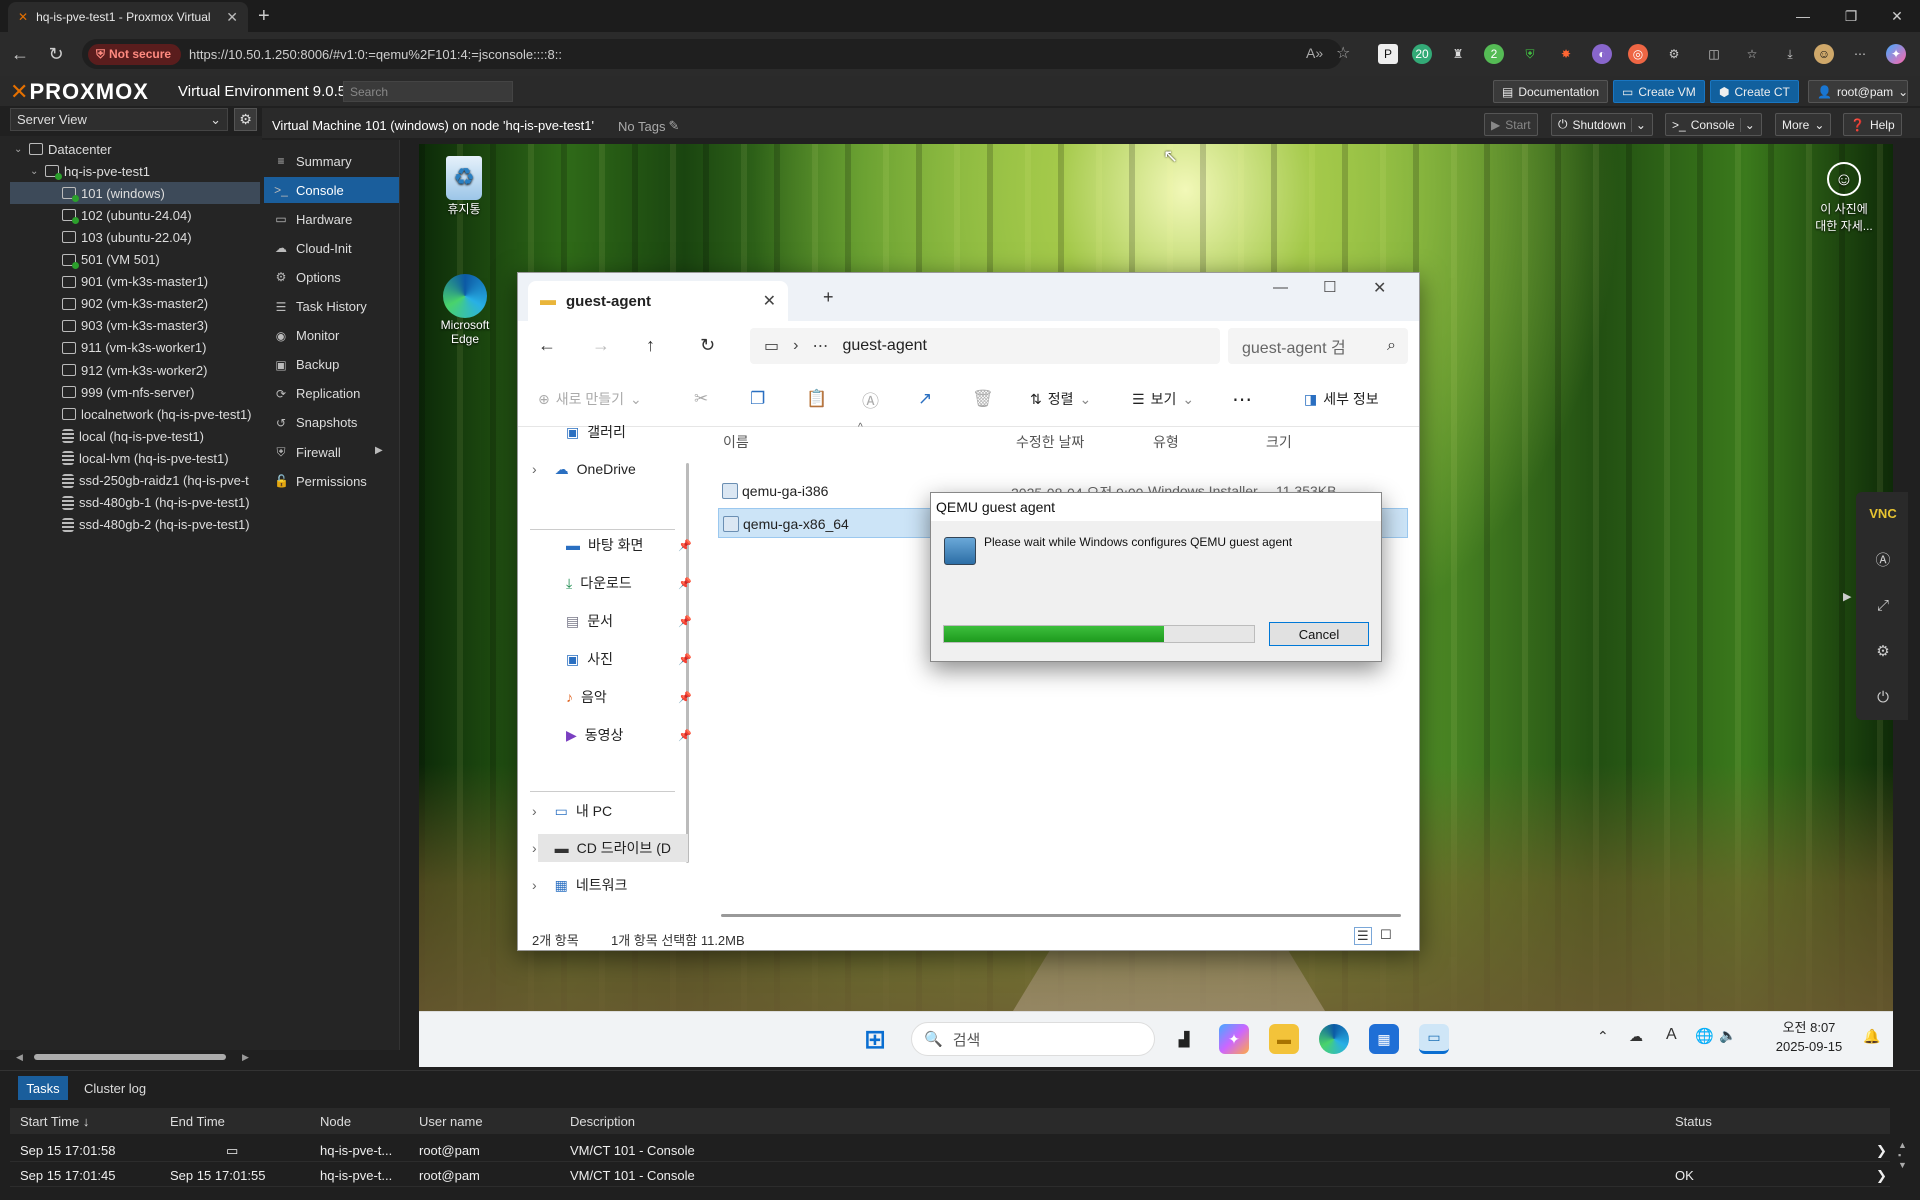  Describe the element at coordinates (1050, 442) in the screenshot. I see `col-modified: 수정한 날짜` at that location.